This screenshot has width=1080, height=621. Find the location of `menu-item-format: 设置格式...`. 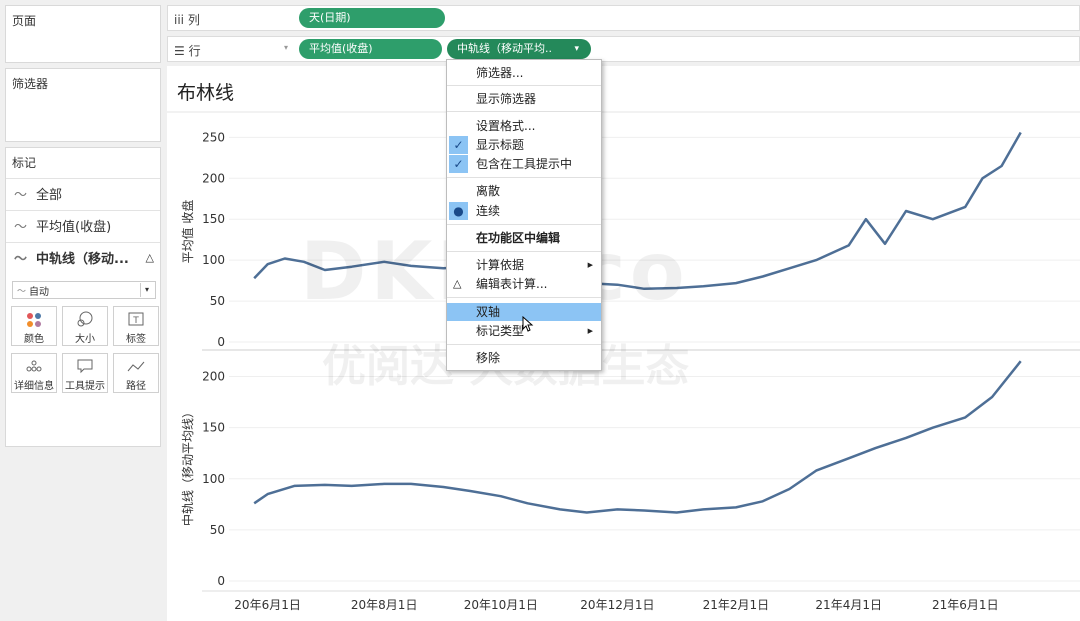

menu-item-format: 设置格式... is located at coordinates (524, 126).